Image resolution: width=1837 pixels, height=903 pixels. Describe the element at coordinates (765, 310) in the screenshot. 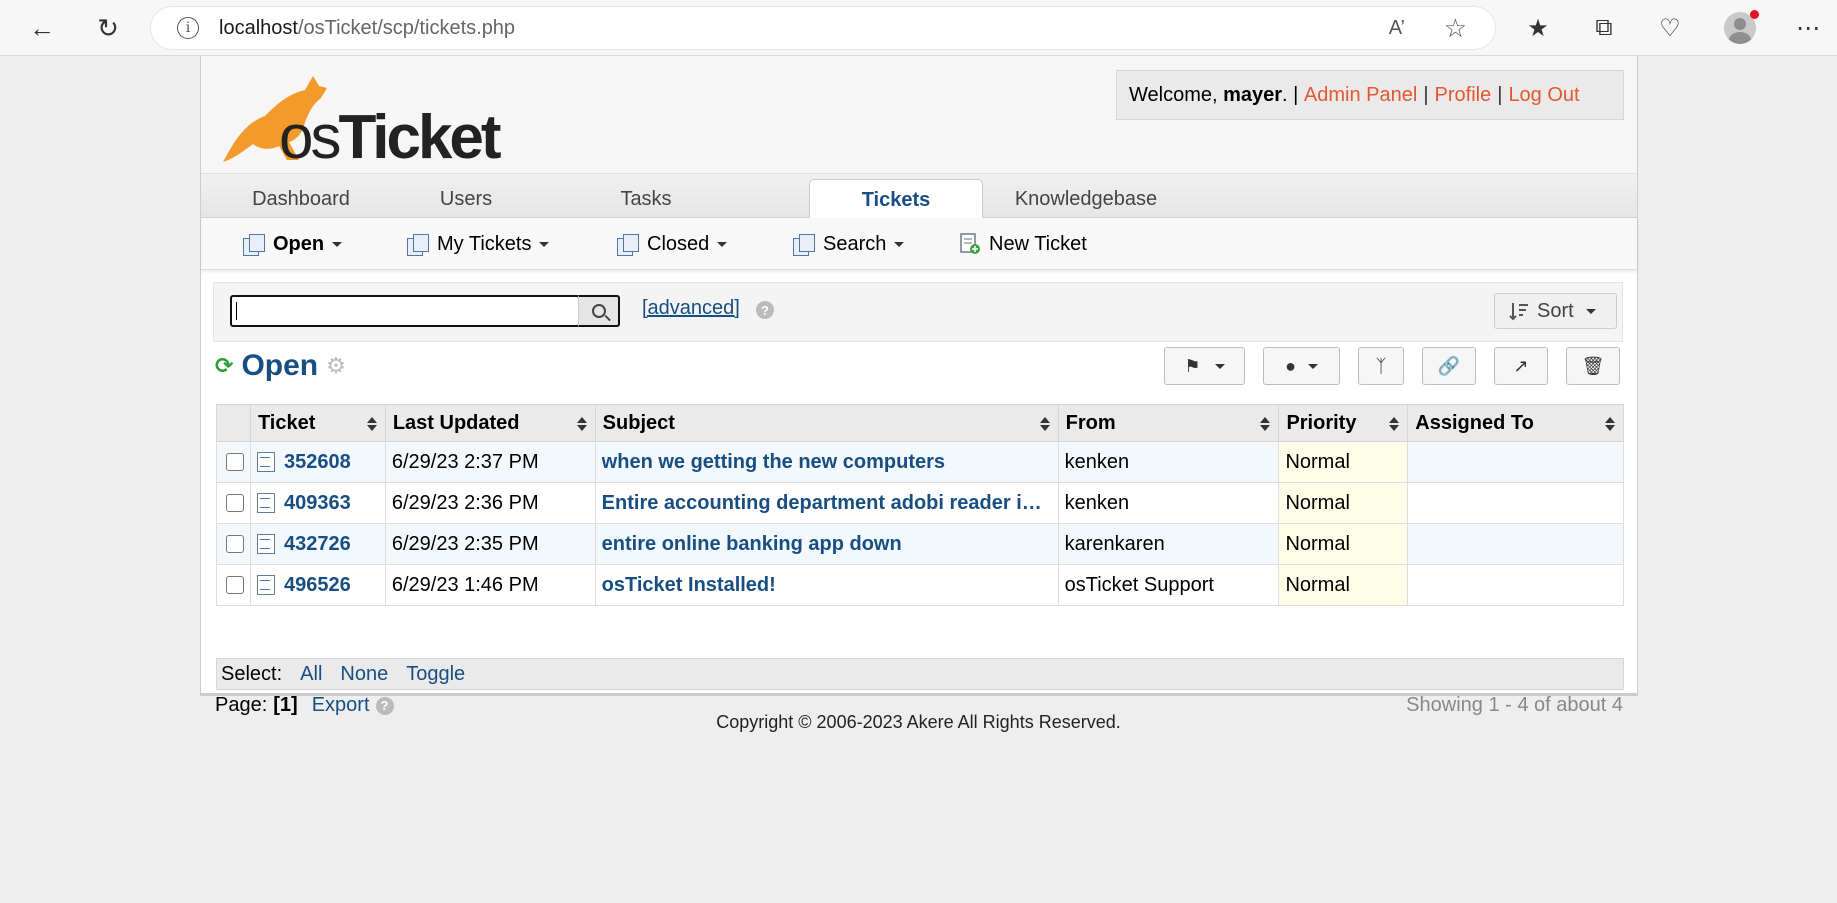

I see `help-icon: ?` at that location.